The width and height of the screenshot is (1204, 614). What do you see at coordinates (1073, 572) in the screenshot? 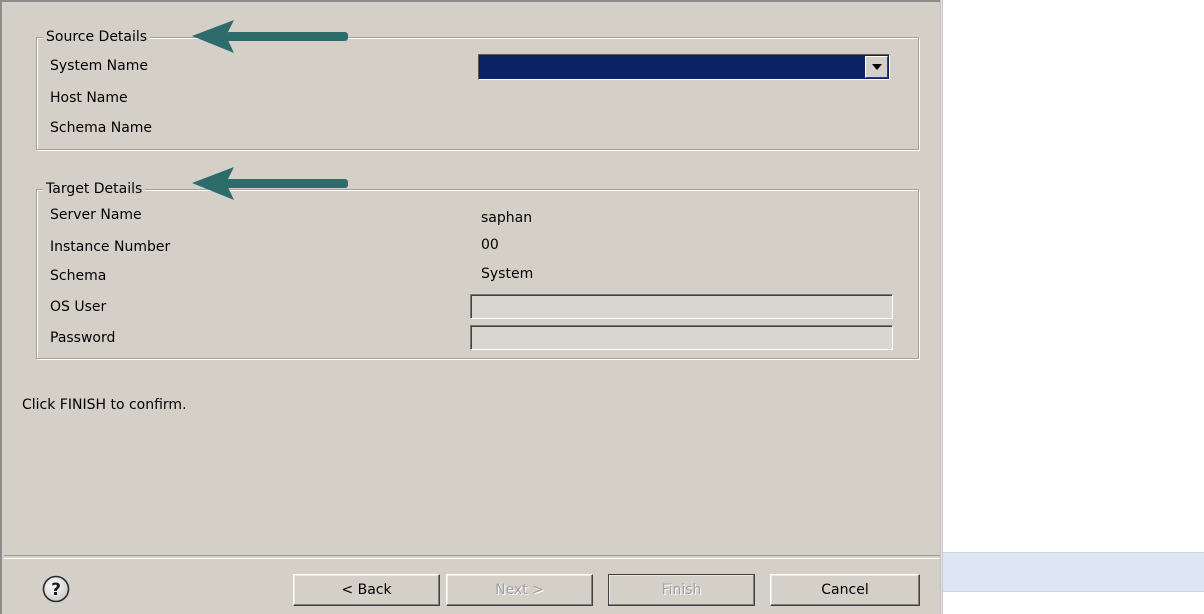
I see `background-panel-strip` at bounding box center [1073, 572].